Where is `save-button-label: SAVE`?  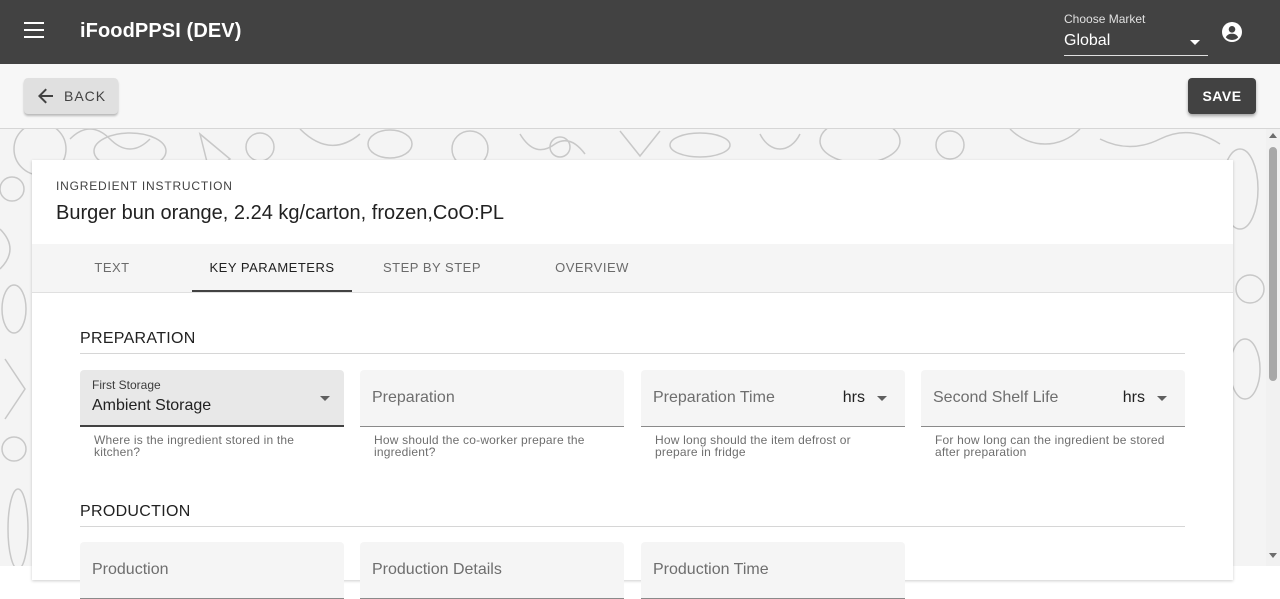 save-button-label: SAVE is located at coordinates (1222, 96).